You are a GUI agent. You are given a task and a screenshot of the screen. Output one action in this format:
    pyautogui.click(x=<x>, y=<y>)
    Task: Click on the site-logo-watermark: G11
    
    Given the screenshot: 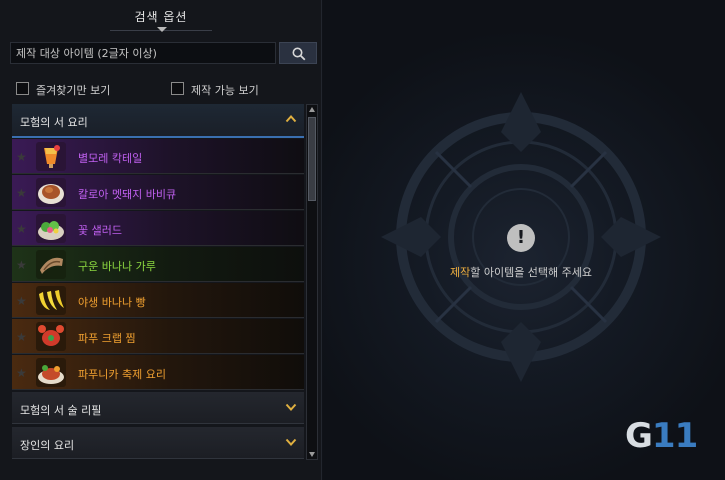 What is the action you would take?
    pyautogui.click(x=661, y=436)
    